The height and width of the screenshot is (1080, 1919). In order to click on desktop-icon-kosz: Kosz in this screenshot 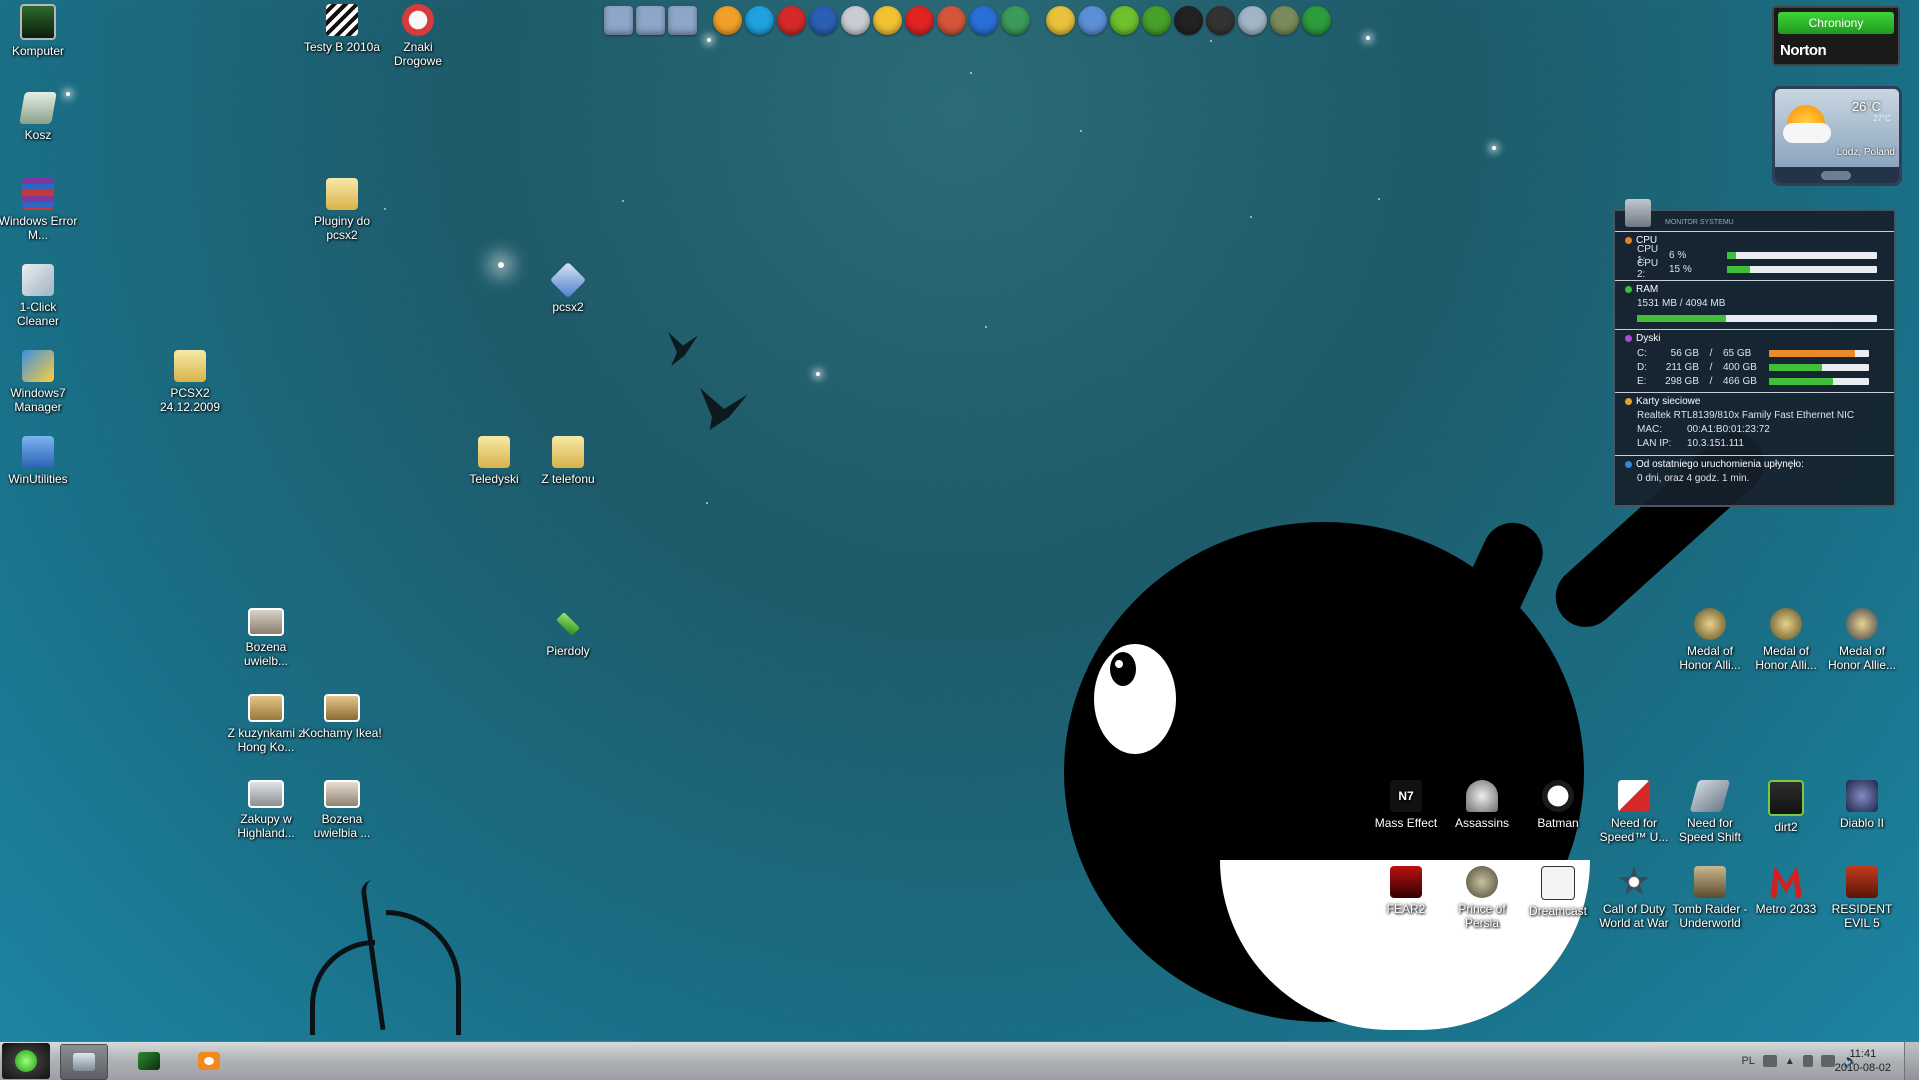, I will do `click(39, 117)`.